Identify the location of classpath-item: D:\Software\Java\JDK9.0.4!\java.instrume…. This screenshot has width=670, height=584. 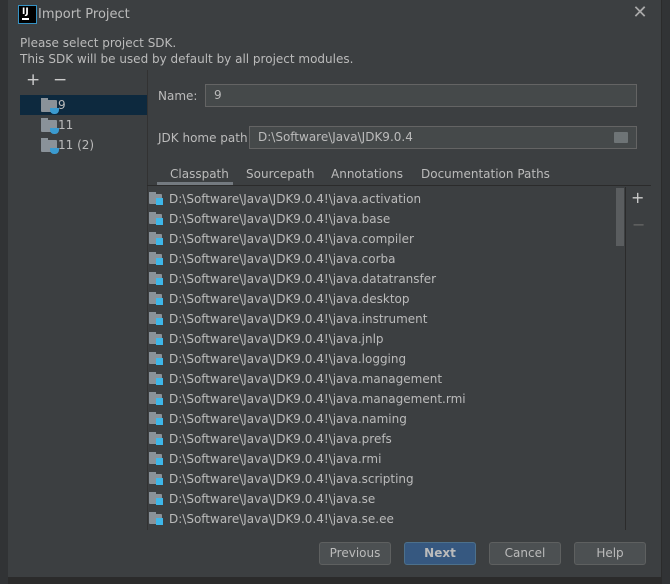
(382, 319).